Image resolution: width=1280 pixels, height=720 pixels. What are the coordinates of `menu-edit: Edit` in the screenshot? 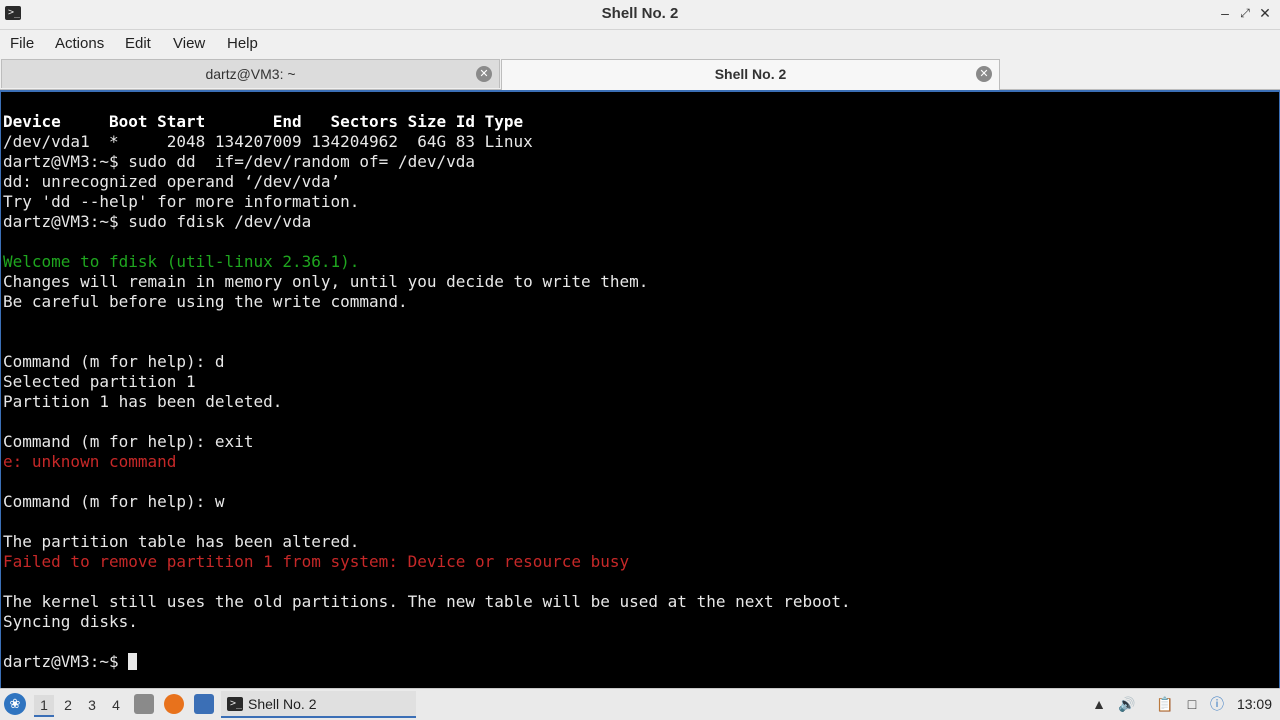 It's located at (138, 43).